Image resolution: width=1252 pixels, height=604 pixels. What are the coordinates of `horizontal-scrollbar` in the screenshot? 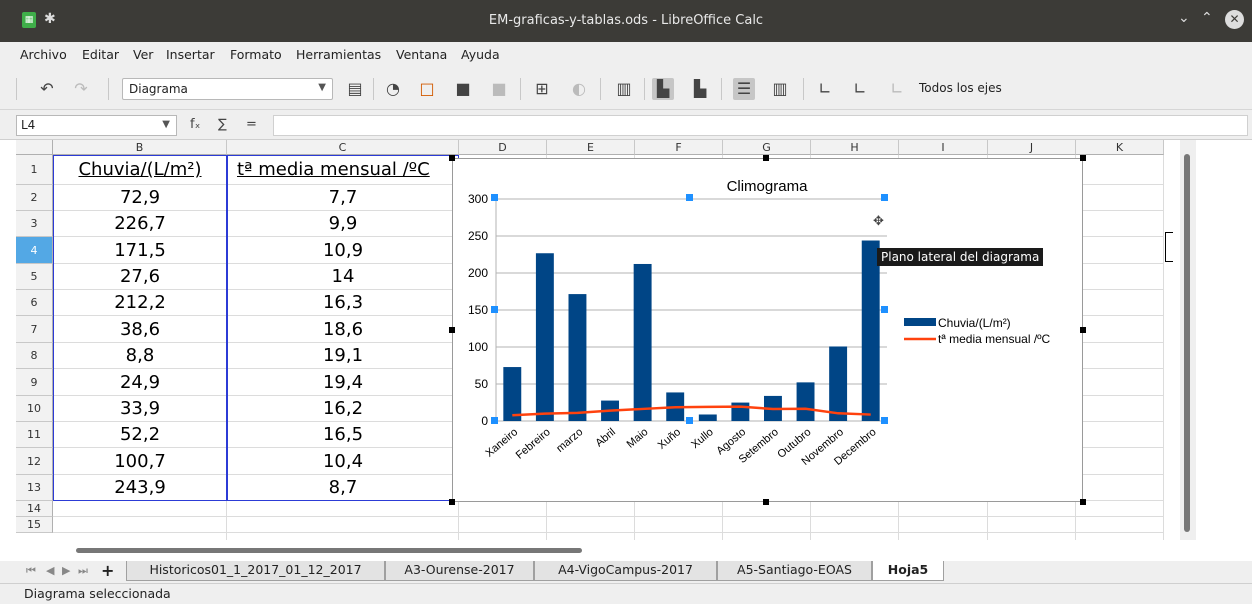 It's located at (590, 550).